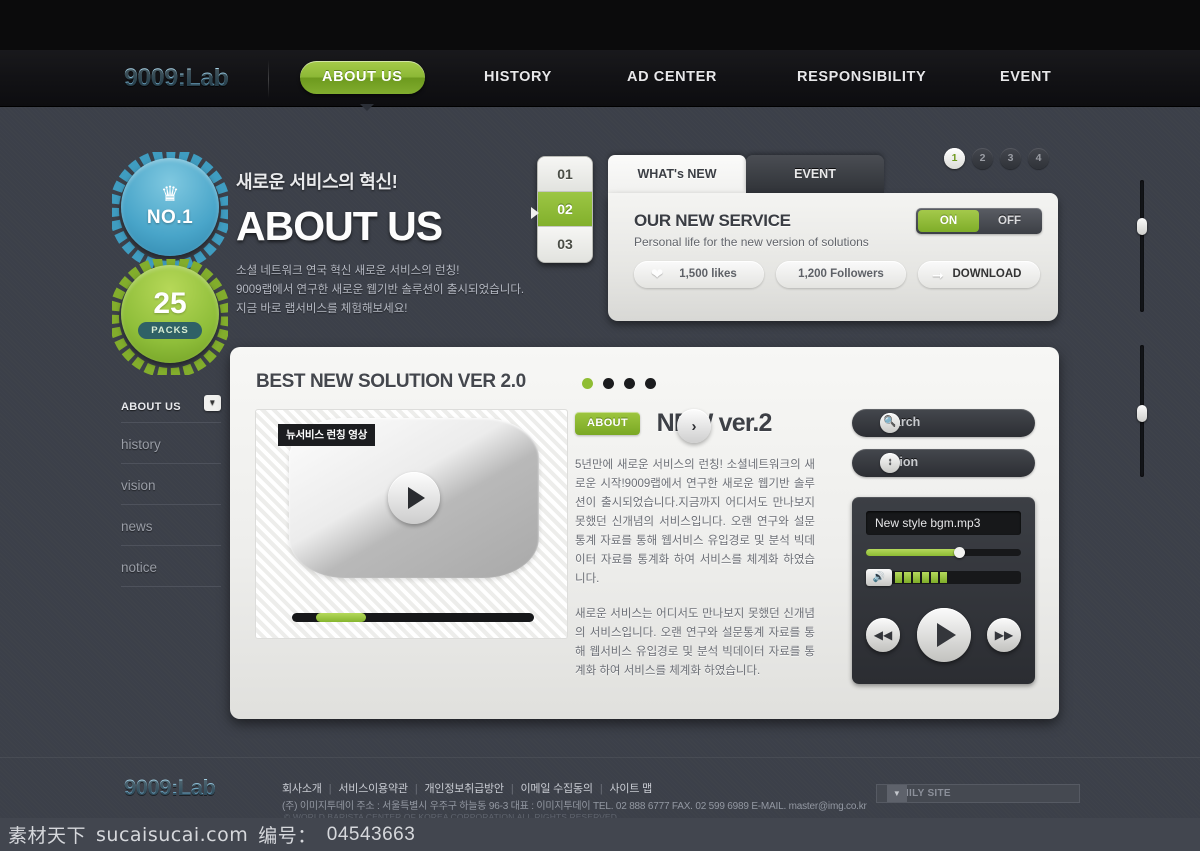 Image resolution: width=1200 pixels, height=851 pixels. Describe the element at coordinates (302, 789) in the screenshot. I see `footer-link-company: 회사소개` at that location.